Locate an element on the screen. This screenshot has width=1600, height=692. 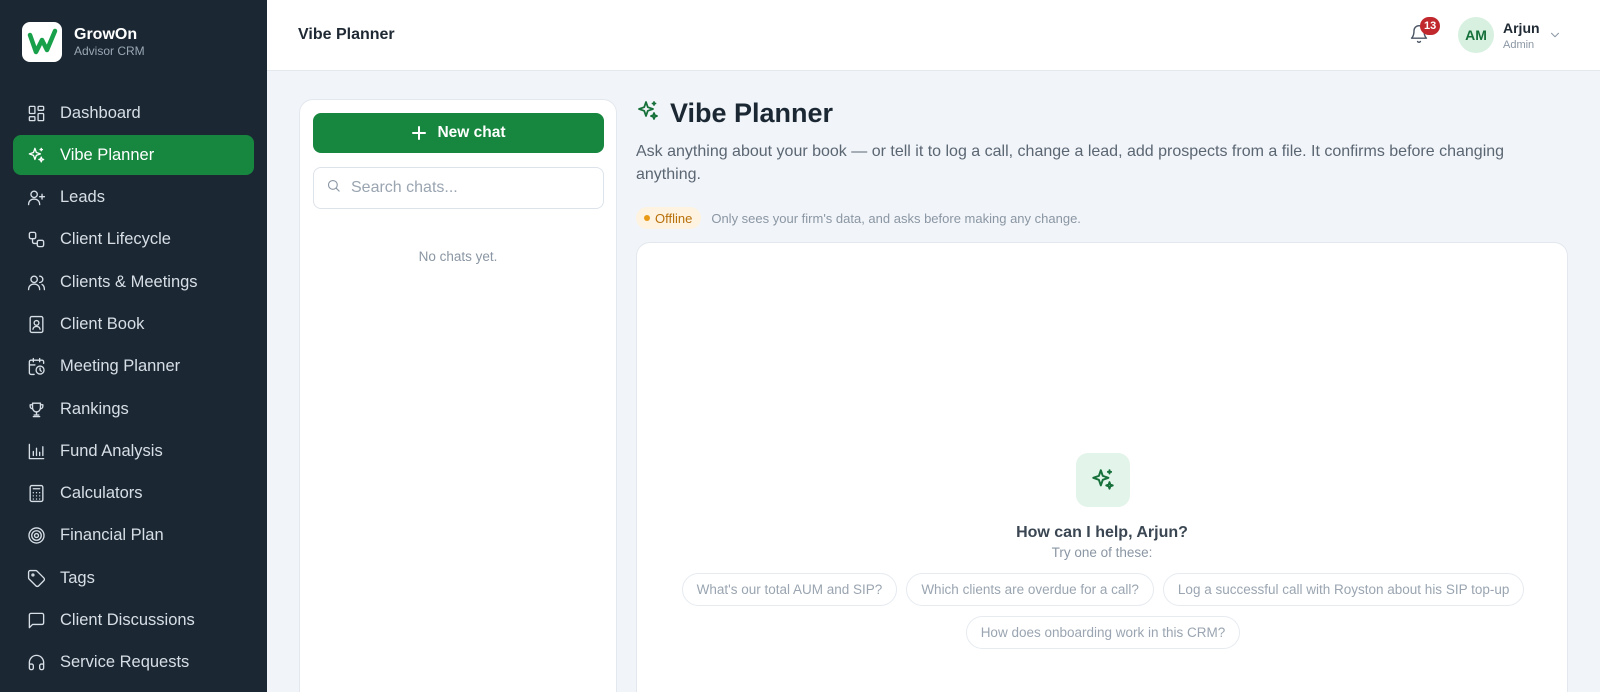
page-title: Vibe Planner is located at coordinates (346, 34).